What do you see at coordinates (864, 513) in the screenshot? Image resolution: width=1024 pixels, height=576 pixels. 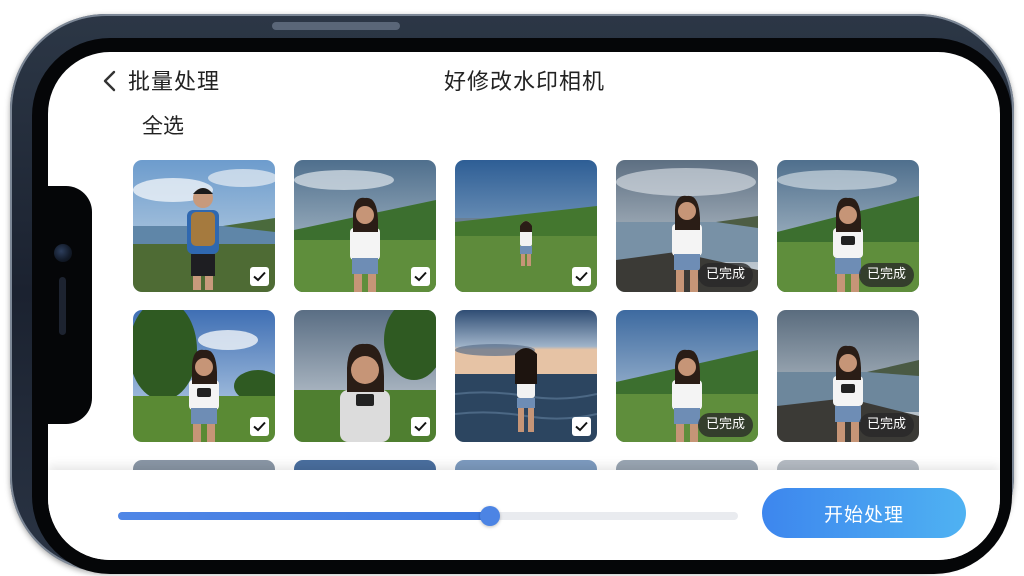 I see `start-processing-button: 开始处理` at bounding box center [864, 513].